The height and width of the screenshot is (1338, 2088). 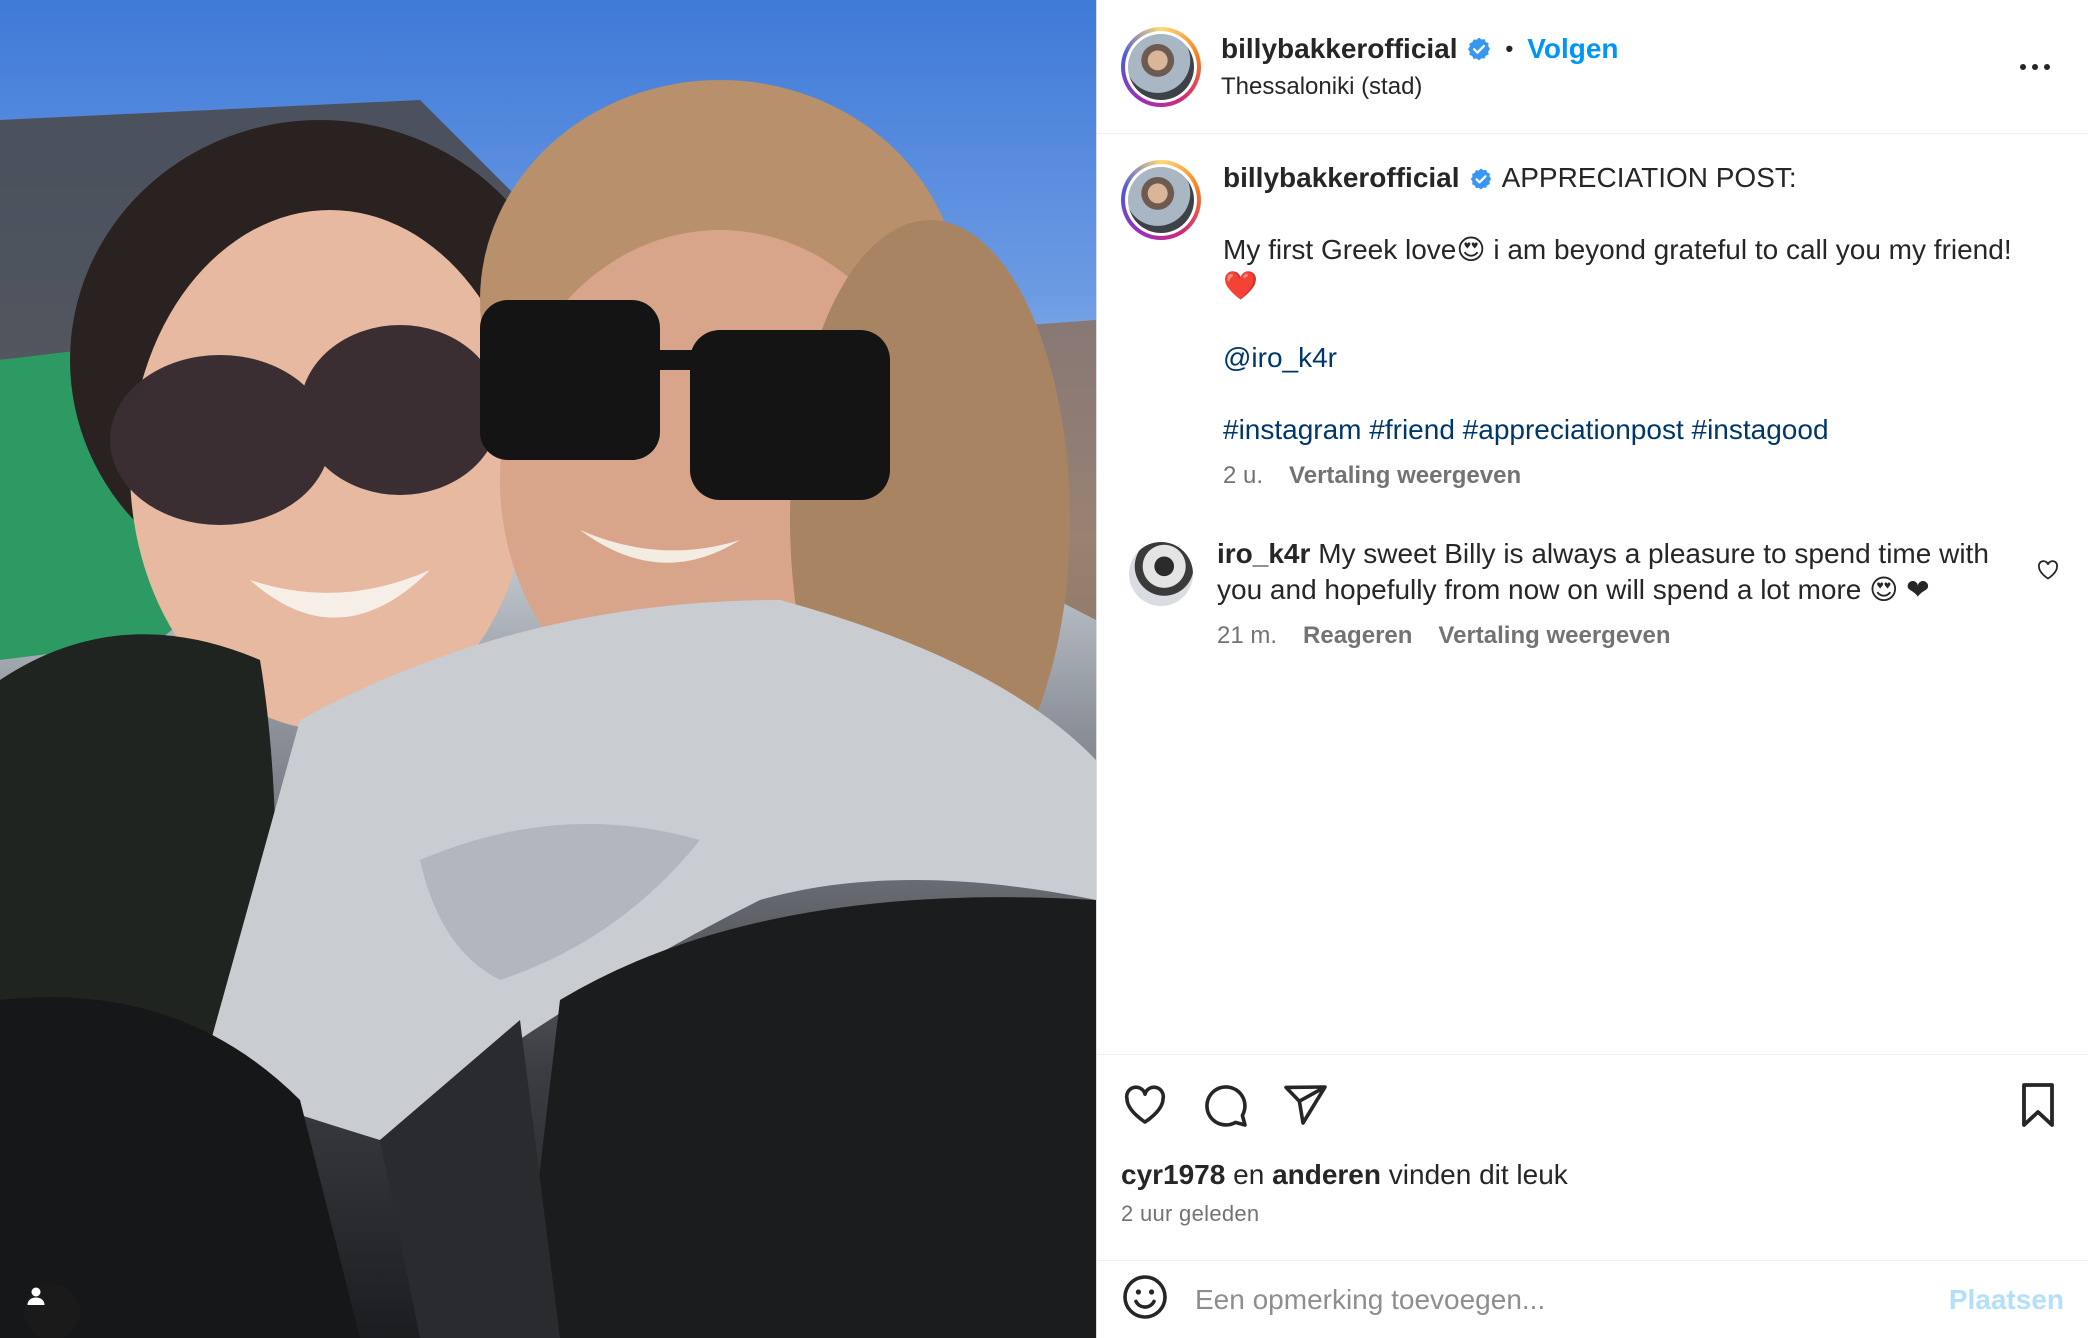 I want to click on post-location: Thessaloniki (stad), so click(x=1420, y=87).